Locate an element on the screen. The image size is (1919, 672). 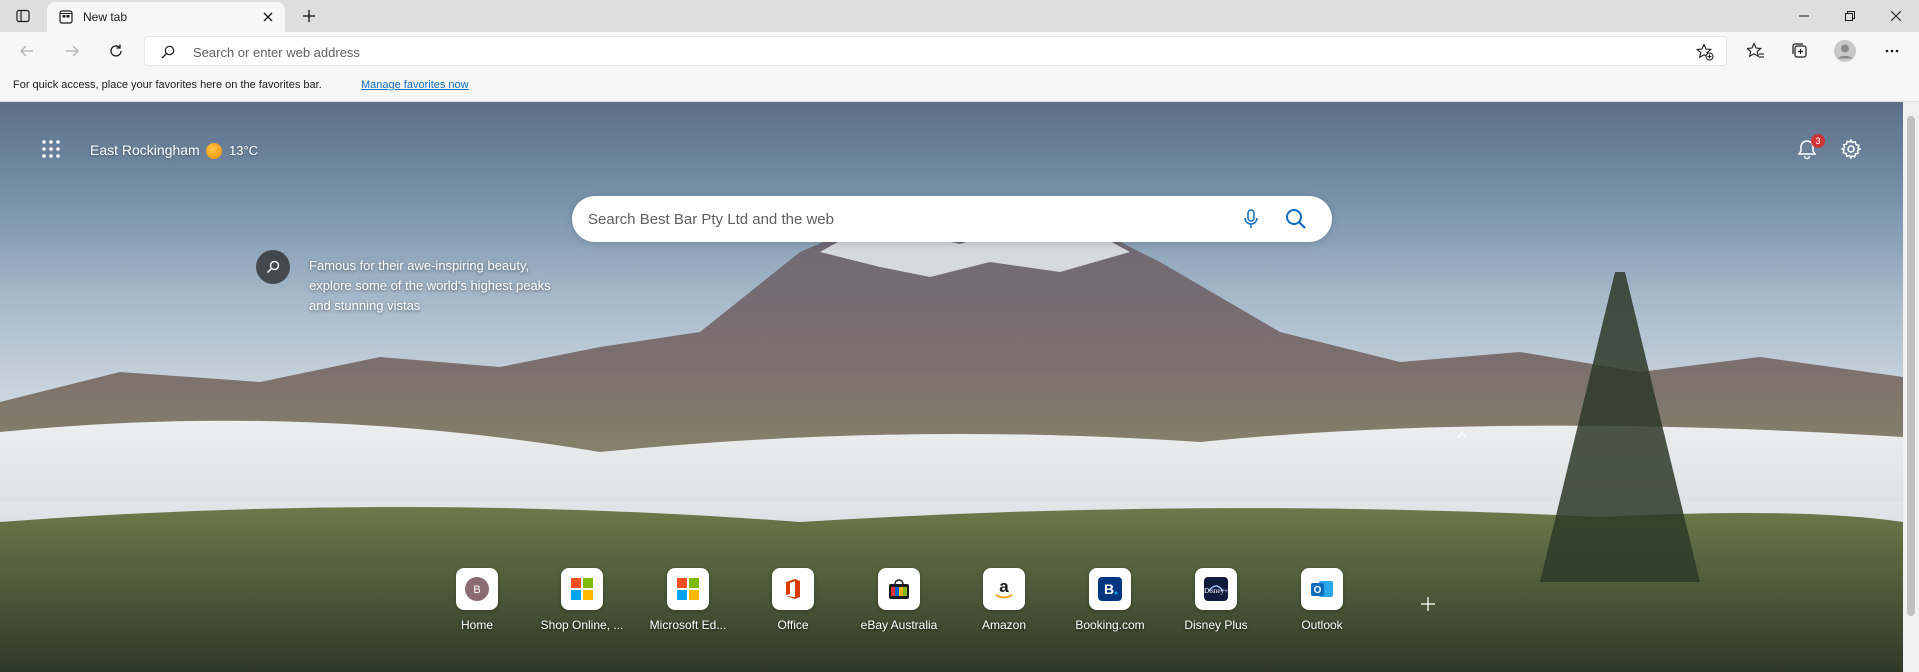
svg-text: Disney+ is located at coordinates (1216, 591).